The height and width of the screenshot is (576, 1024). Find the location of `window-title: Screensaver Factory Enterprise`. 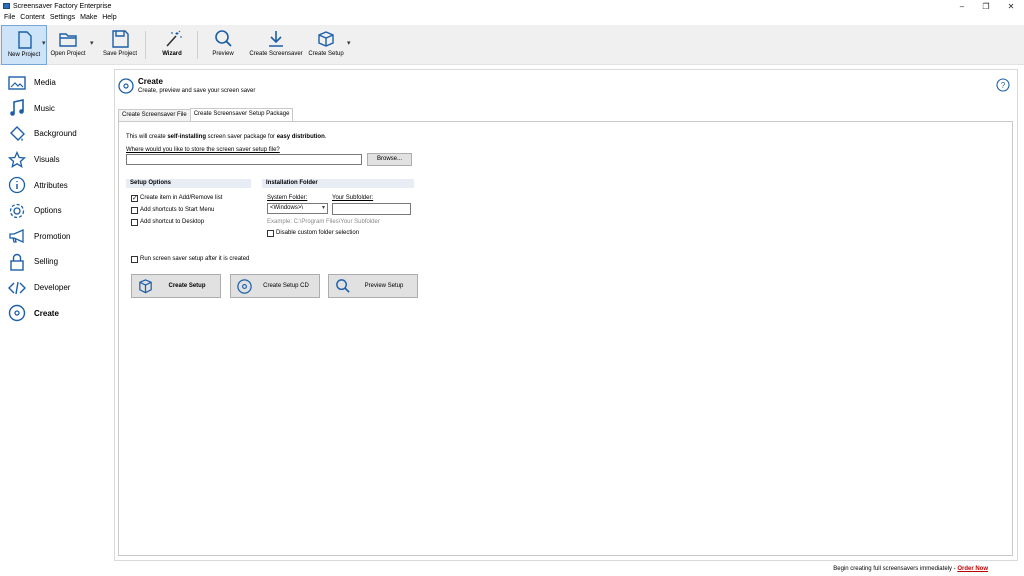

window-title: Screensaver Factory Enterprise is located at coordinates (62, 6).